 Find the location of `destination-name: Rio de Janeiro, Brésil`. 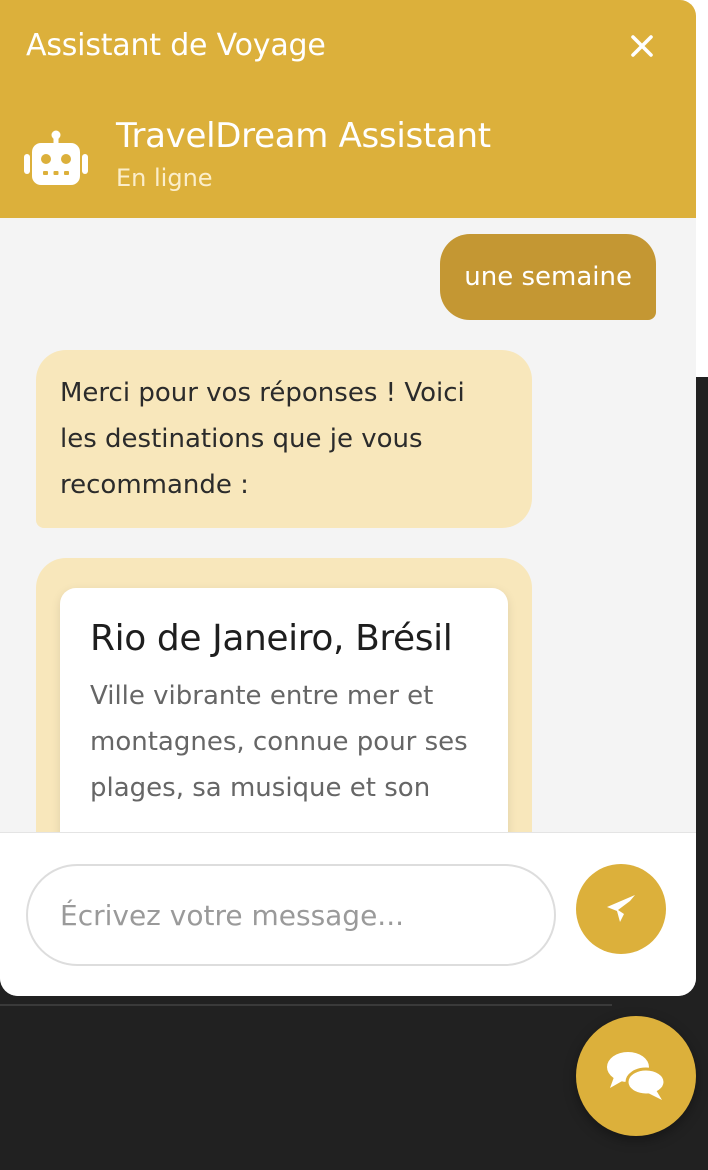

destination-name: Rio de Janeiro, Brésil is located at coordinates (271, 638).